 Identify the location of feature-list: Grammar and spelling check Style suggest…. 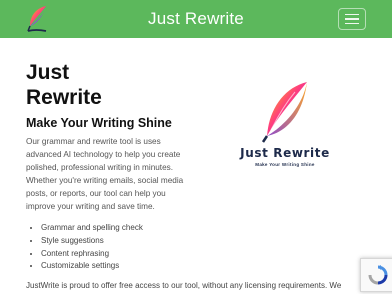
(118, 247).